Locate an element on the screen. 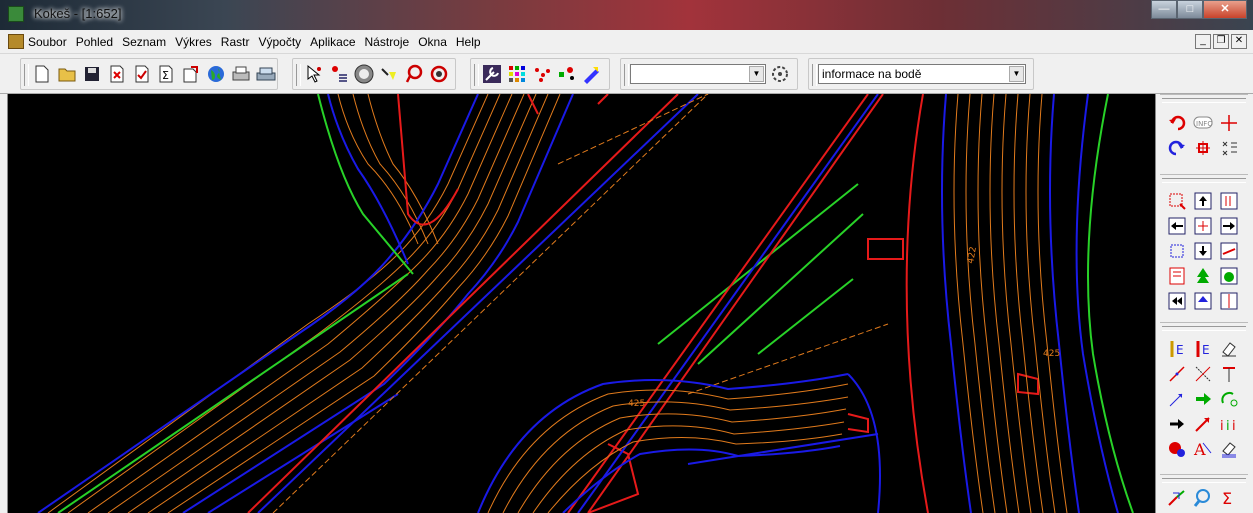 Image resolution: width=1253 pixels, height=513 pixels. line-icon is located at coordinates (1177, 374).